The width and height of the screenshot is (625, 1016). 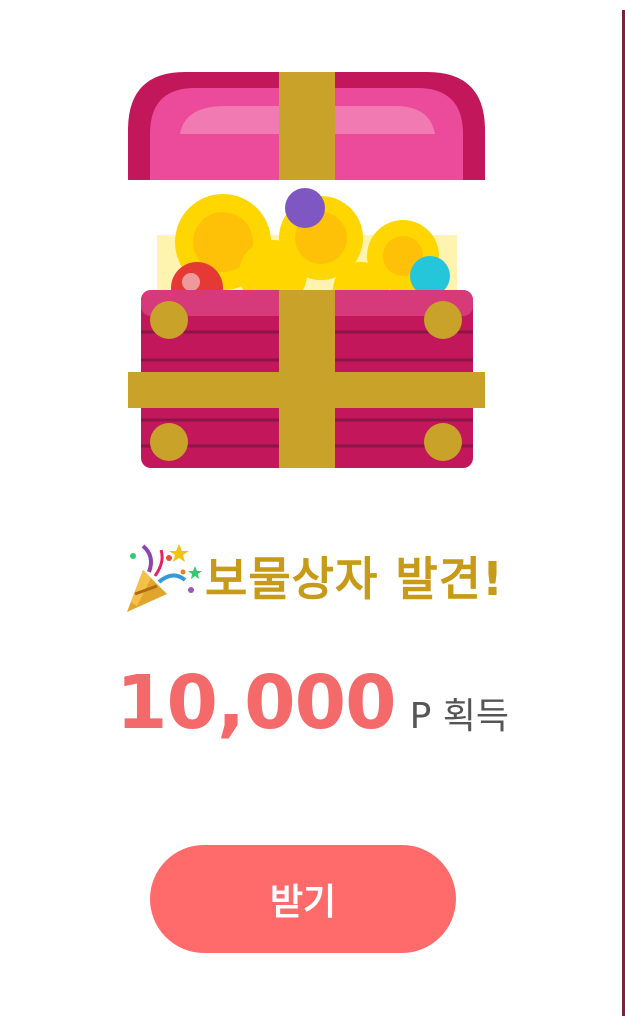 What do you see at coordinates (163, 576) in the screenshot?
I see `party-popper-icon` at bounding box center [163, 576].